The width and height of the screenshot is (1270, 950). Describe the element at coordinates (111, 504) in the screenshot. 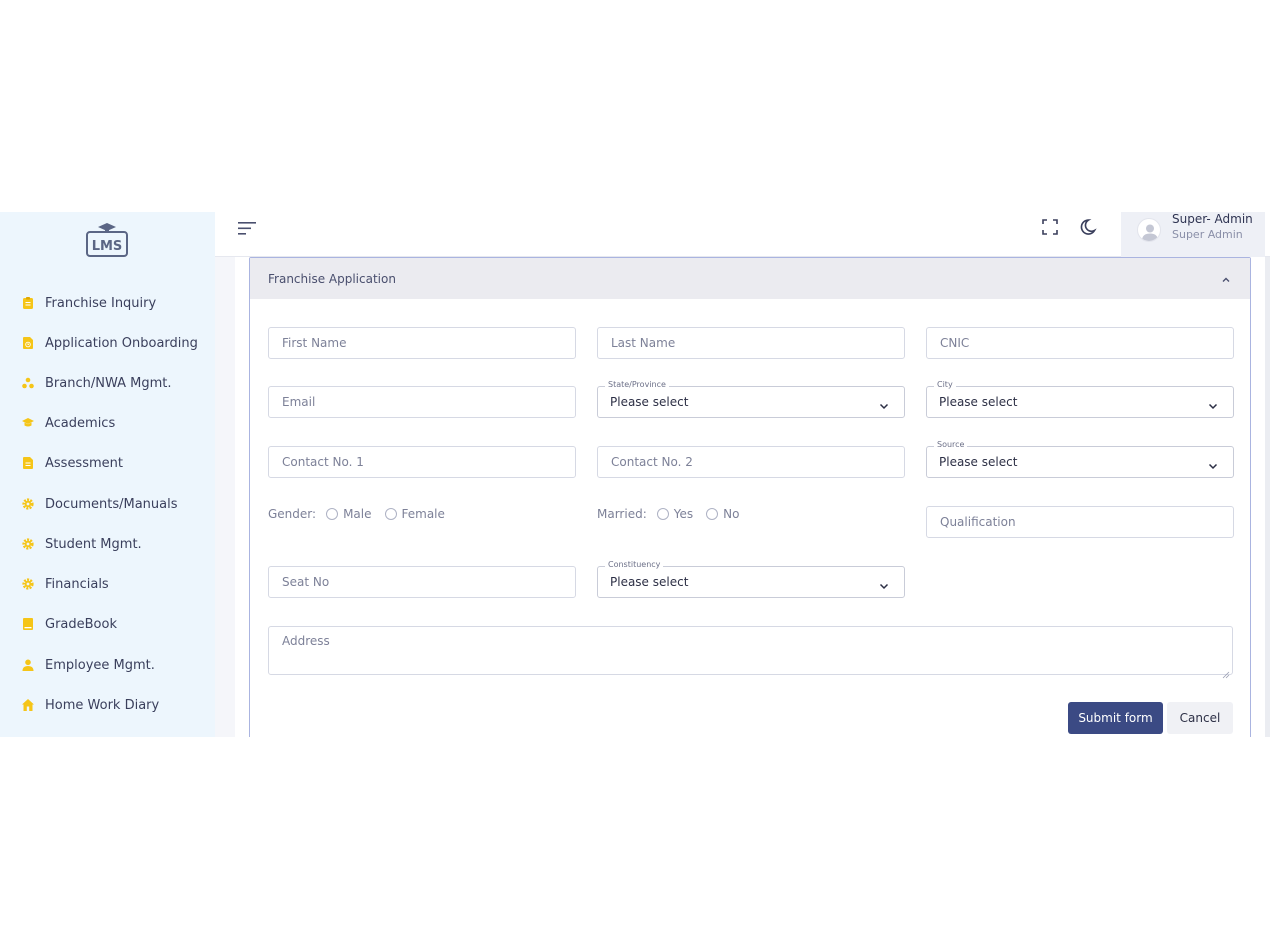

I see `sidebar-item-label: Documents/Manuals` at that location.